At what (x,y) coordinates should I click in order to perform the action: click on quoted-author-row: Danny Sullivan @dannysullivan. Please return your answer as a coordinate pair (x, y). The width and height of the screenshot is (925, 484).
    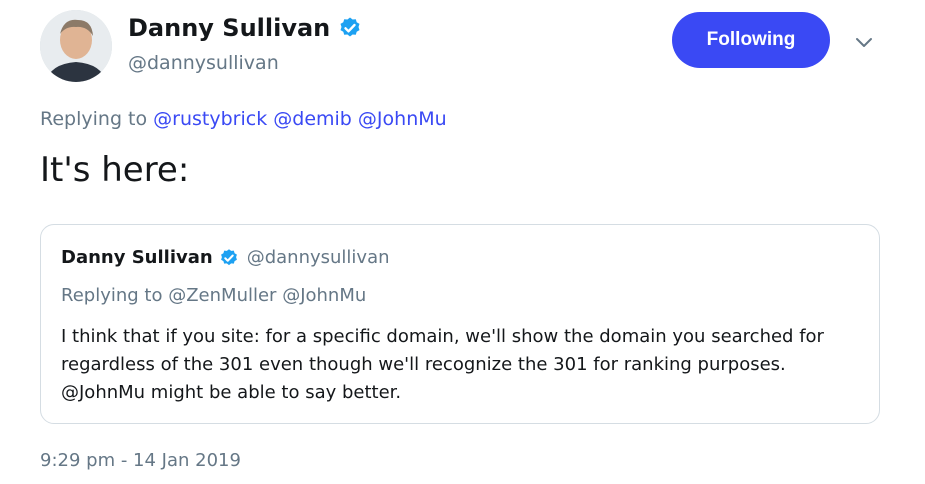
    Looking at the image, I should click on (225, 257).